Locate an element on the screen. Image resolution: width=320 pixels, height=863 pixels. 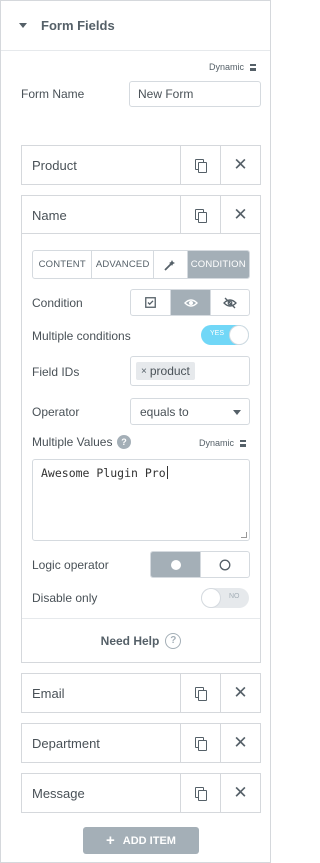
need-help-link: Need Help ? is located at coordinates (141, 640).